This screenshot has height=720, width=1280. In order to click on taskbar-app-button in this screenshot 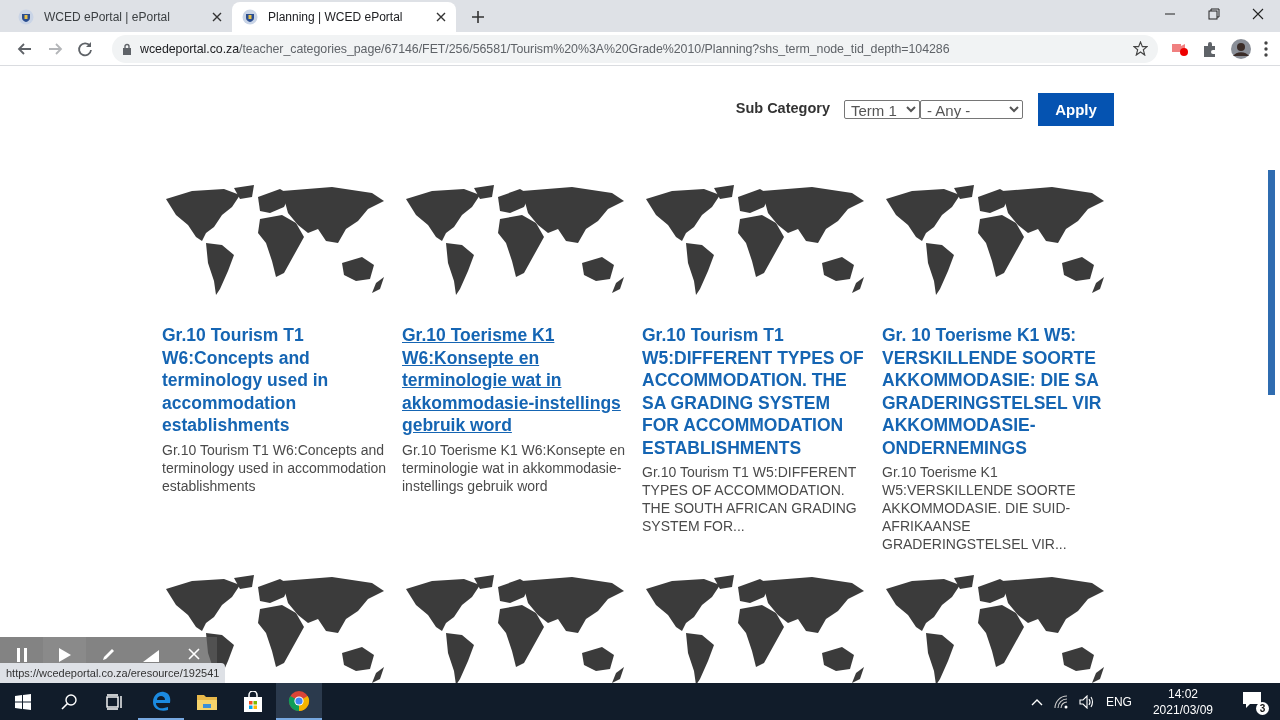, I will do `click(299, 701)`.